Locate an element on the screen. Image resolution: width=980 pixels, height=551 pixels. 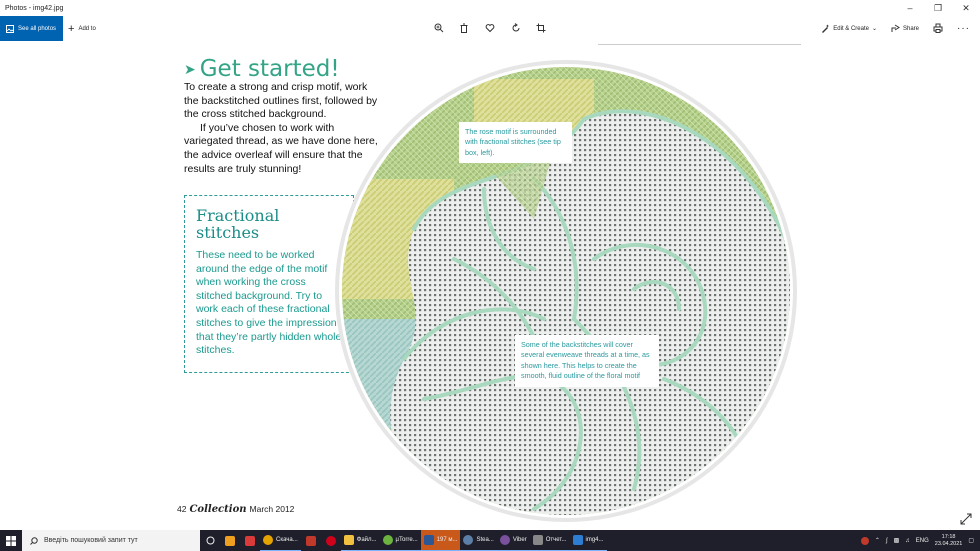
close-button: ✕ is located at coordinates (966, 8).